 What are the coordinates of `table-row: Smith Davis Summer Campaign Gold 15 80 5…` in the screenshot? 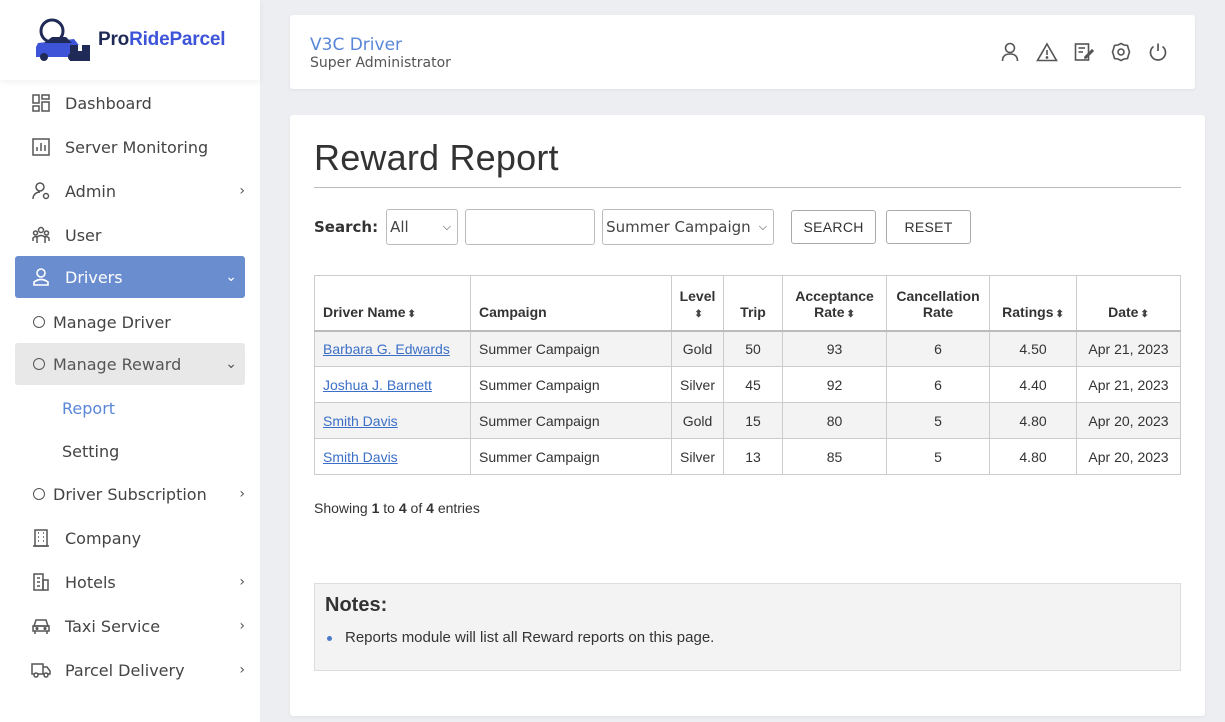 It's located at (747, 420).